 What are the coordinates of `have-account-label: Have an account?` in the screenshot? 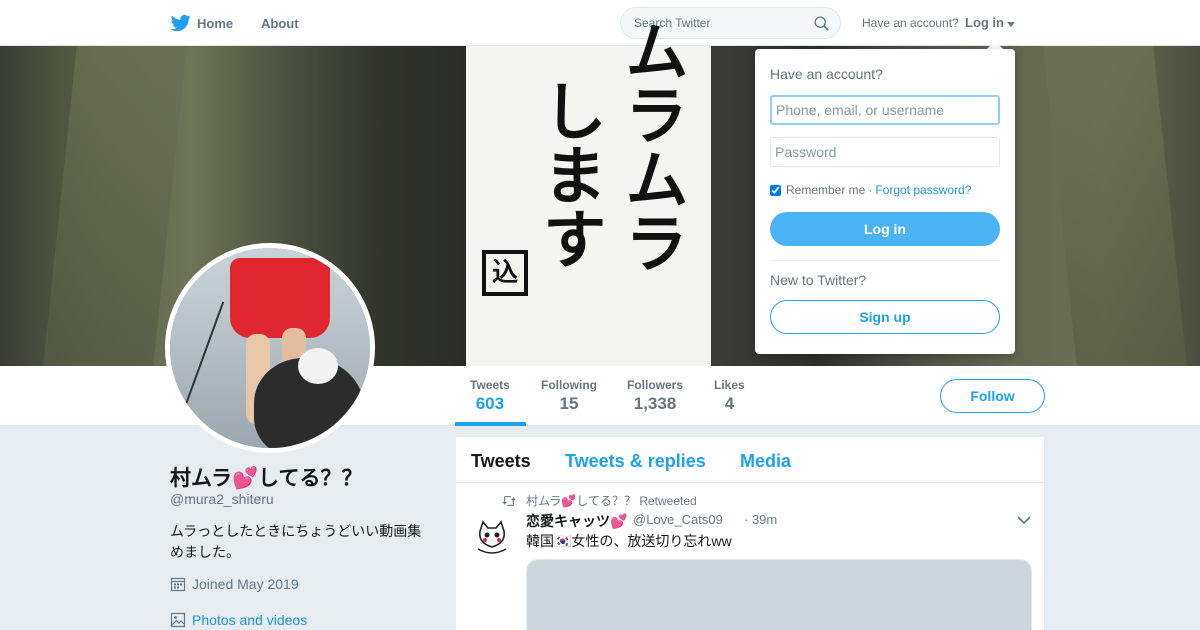 It's located at (910, 23).